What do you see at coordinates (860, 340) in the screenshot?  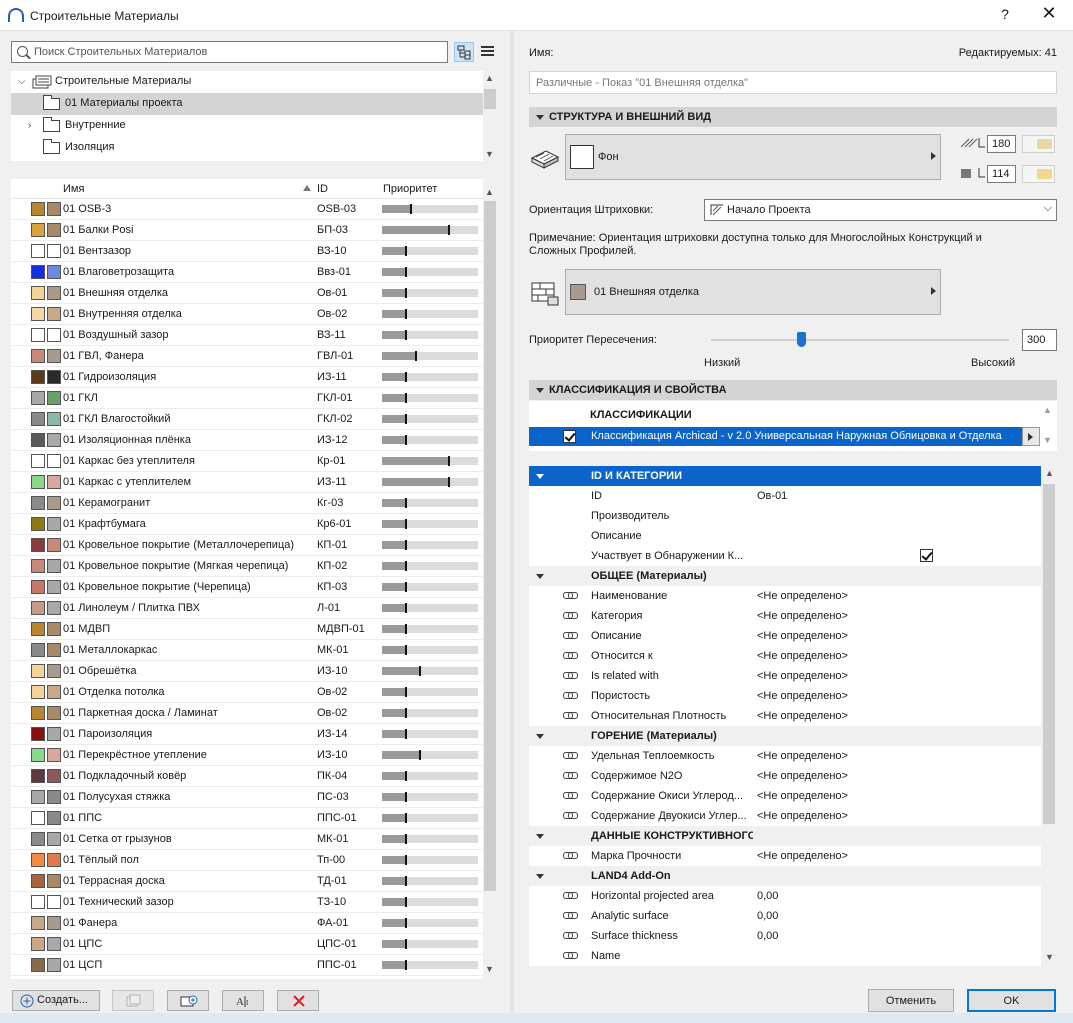 I see `priority-slider-track` at bounding box center [860, 340].